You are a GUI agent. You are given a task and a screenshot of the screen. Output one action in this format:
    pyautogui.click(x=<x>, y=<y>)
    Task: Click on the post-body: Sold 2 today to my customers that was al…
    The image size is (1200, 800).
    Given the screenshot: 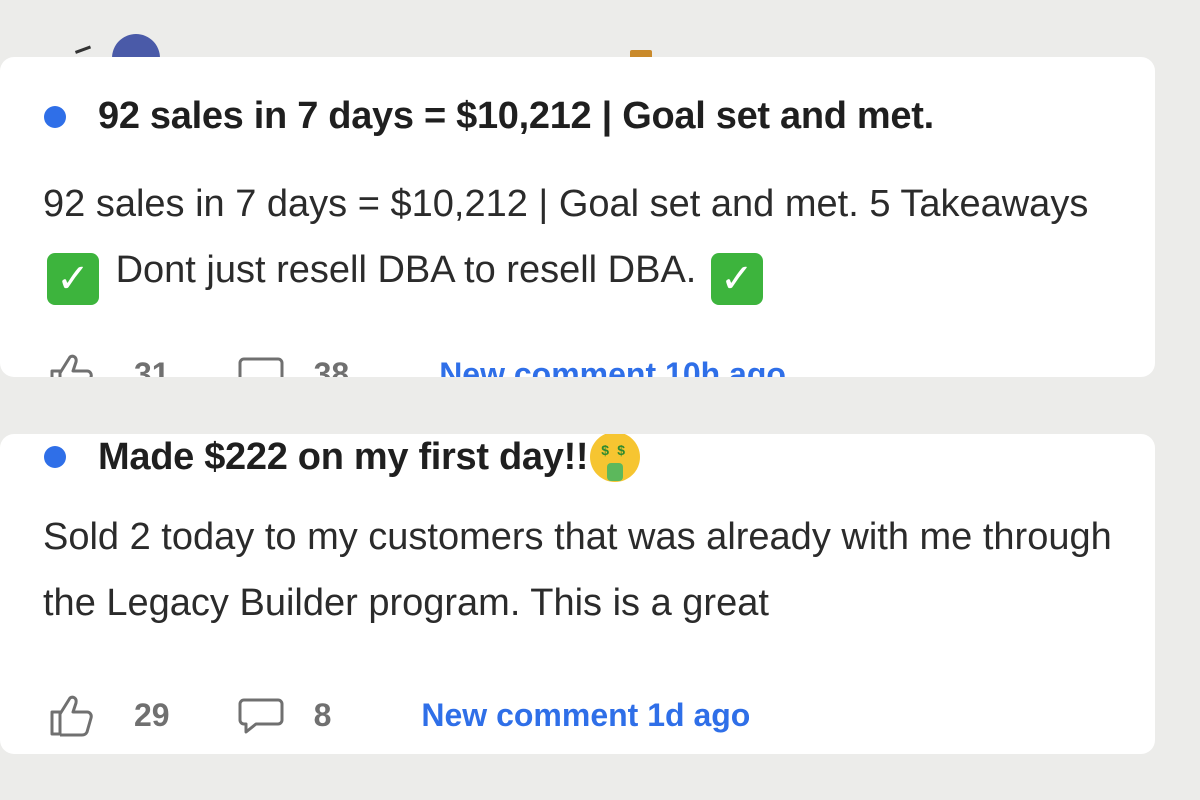 What is the action you would take?
    pyautogui.click(x=577, y=570)
    